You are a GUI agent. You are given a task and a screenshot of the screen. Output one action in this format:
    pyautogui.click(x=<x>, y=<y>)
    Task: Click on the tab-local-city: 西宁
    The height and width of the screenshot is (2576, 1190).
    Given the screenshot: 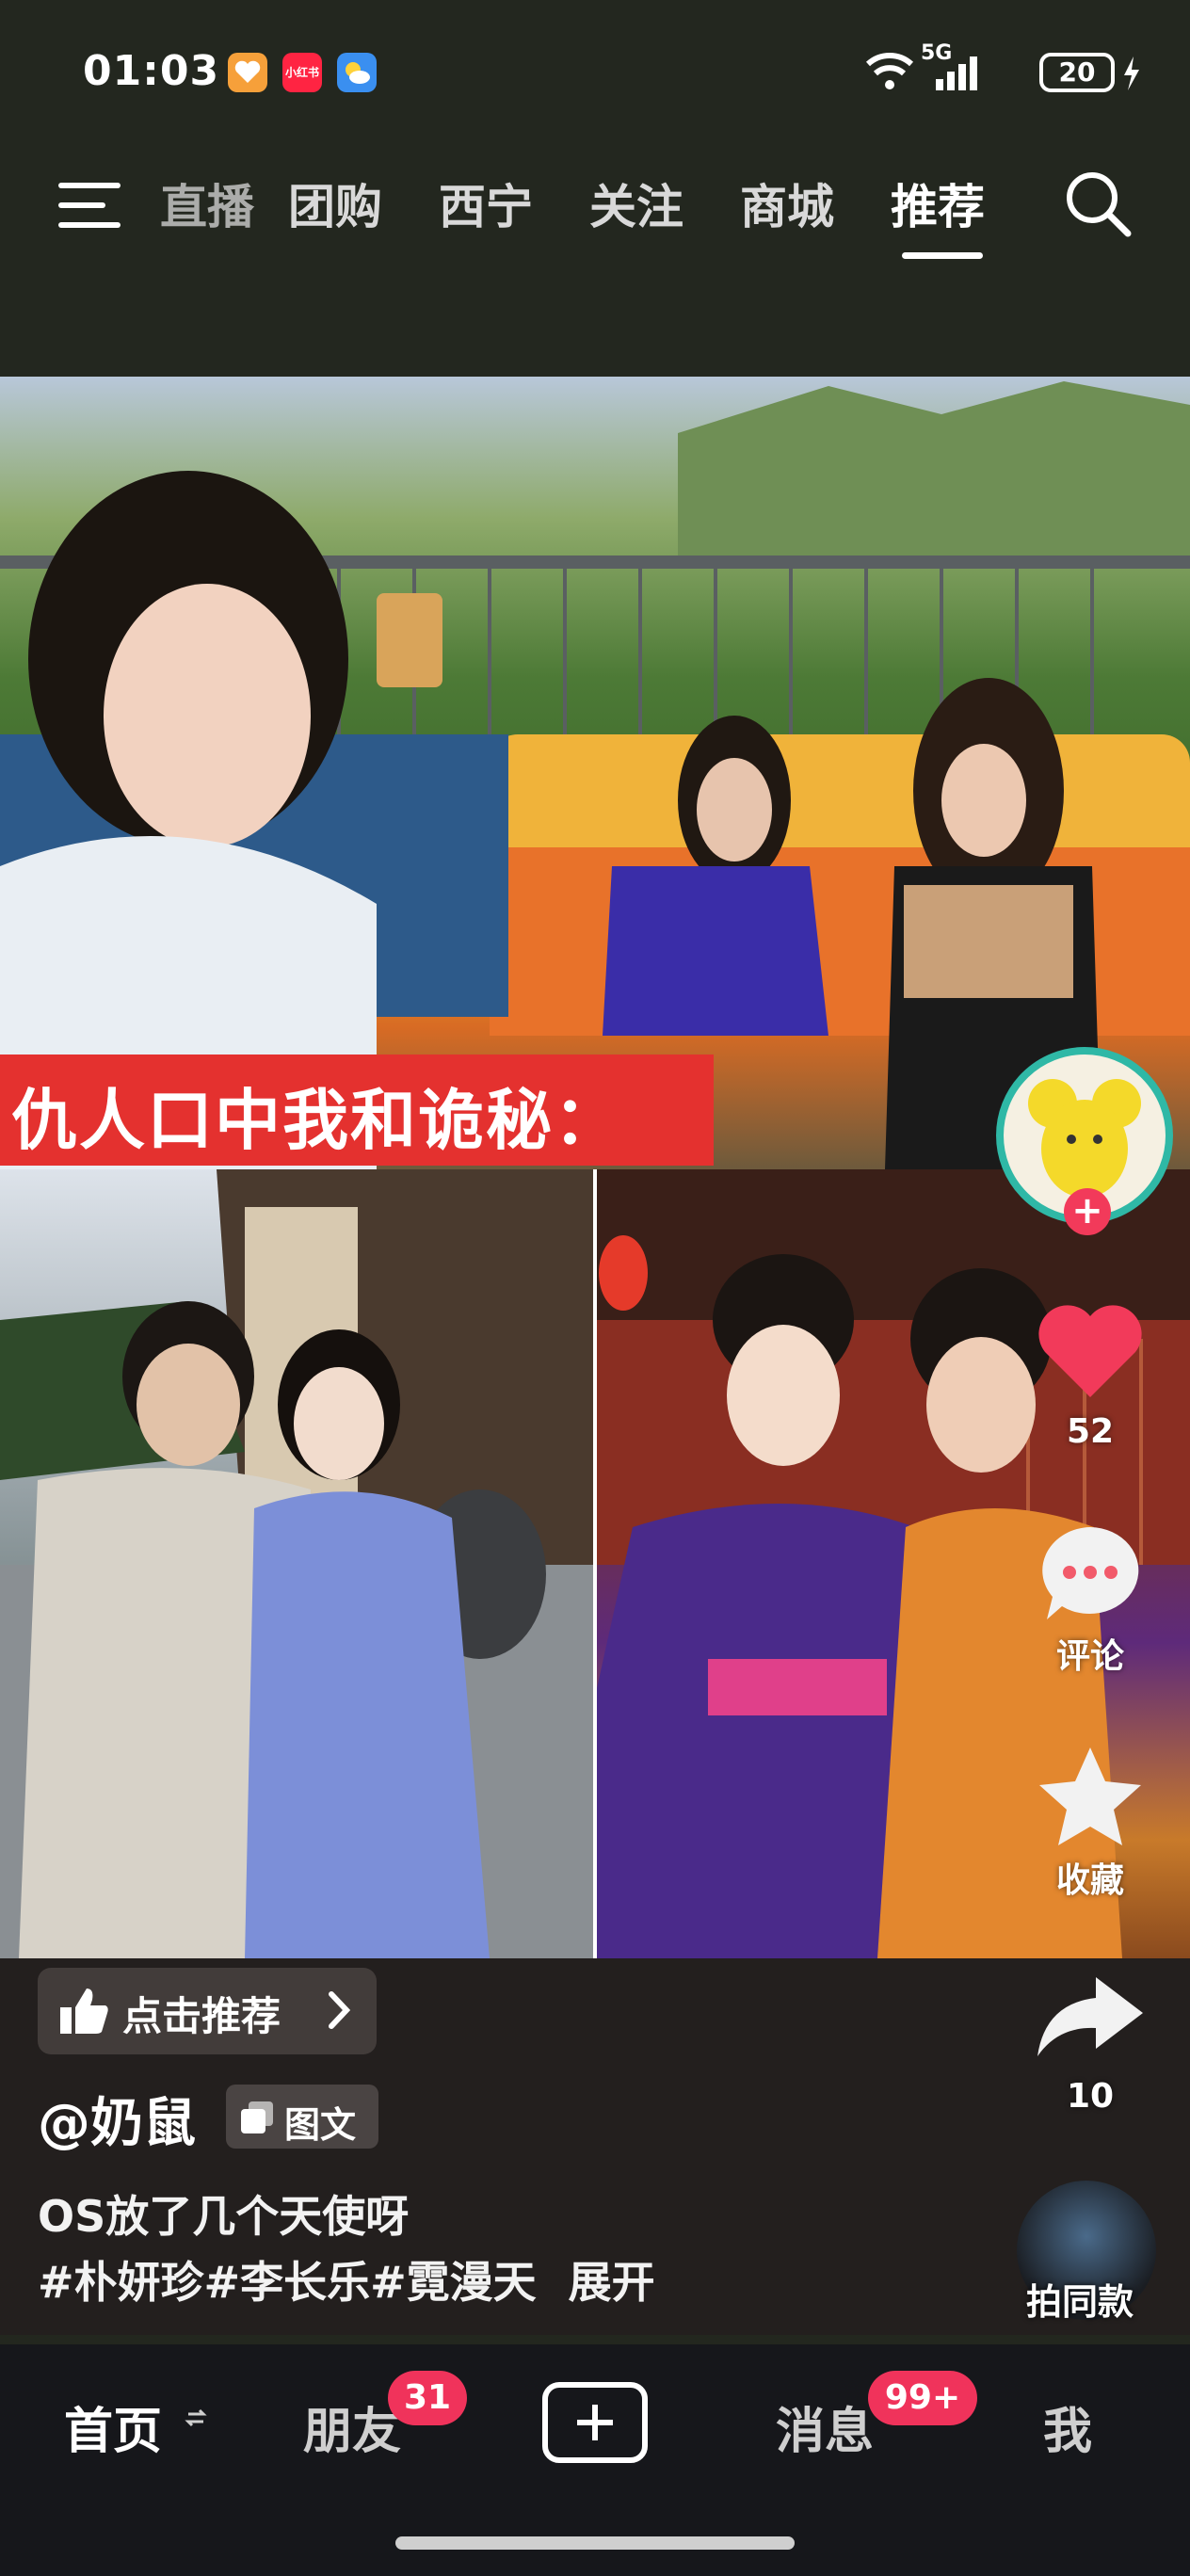 What is the action you would take?
    pyautogui.click(x=486, y=203)
    